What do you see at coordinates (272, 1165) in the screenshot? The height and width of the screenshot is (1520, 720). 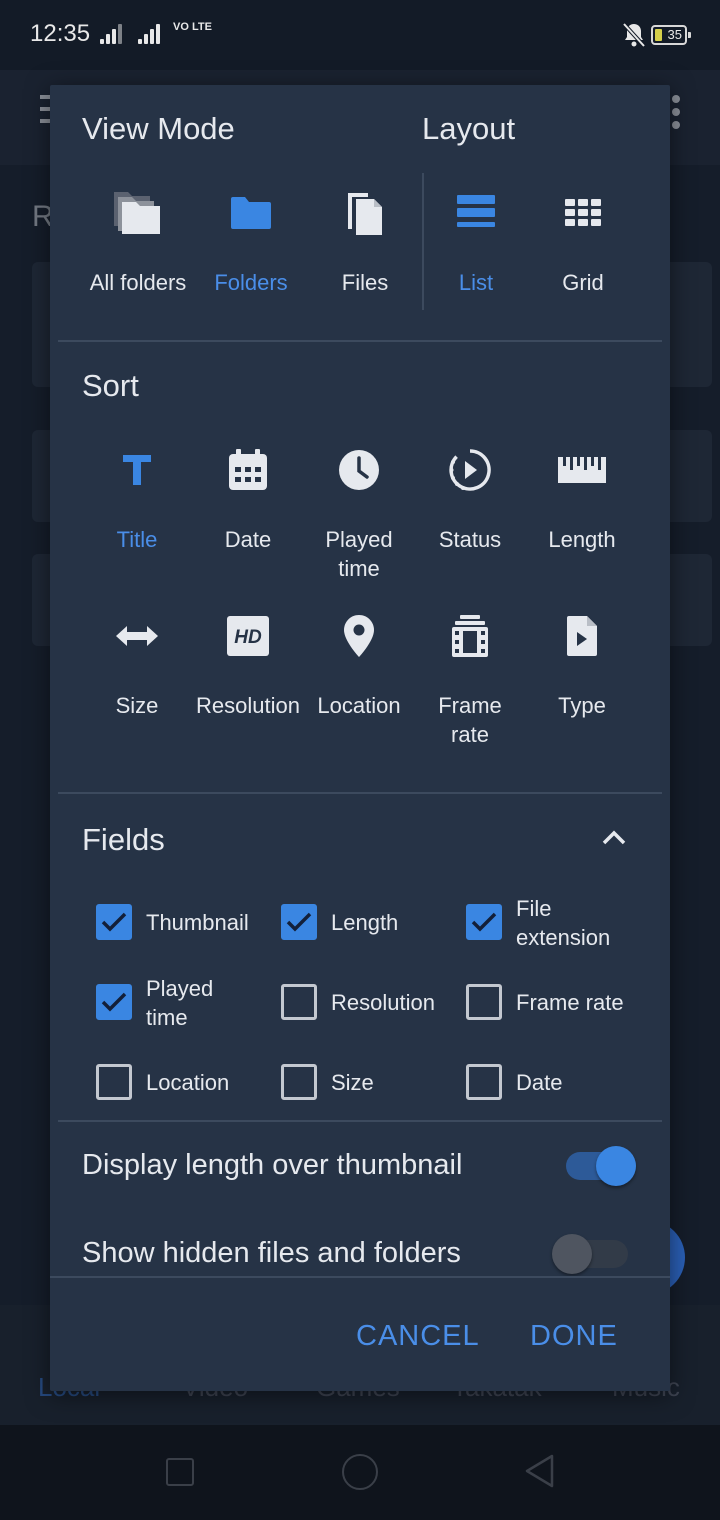 I see `toggle-label-display-length: Display length over thumbnail` at bounding box center [272, 1165].